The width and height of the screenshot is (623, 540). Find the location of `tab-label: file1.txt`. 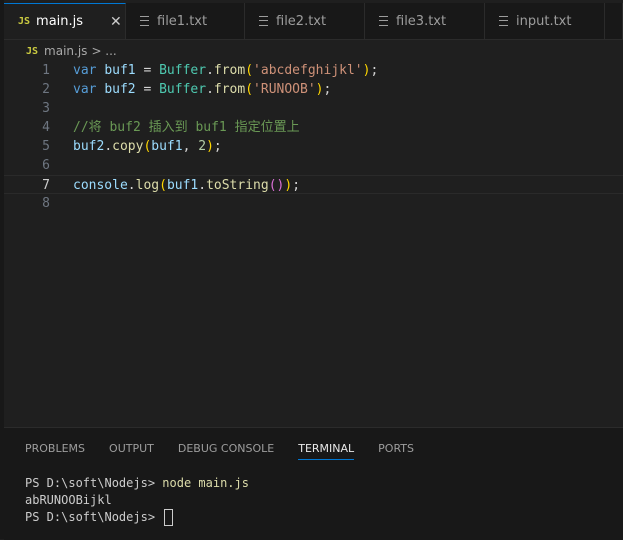

tab-label: file1.txt is located at coordinates (182, 21).